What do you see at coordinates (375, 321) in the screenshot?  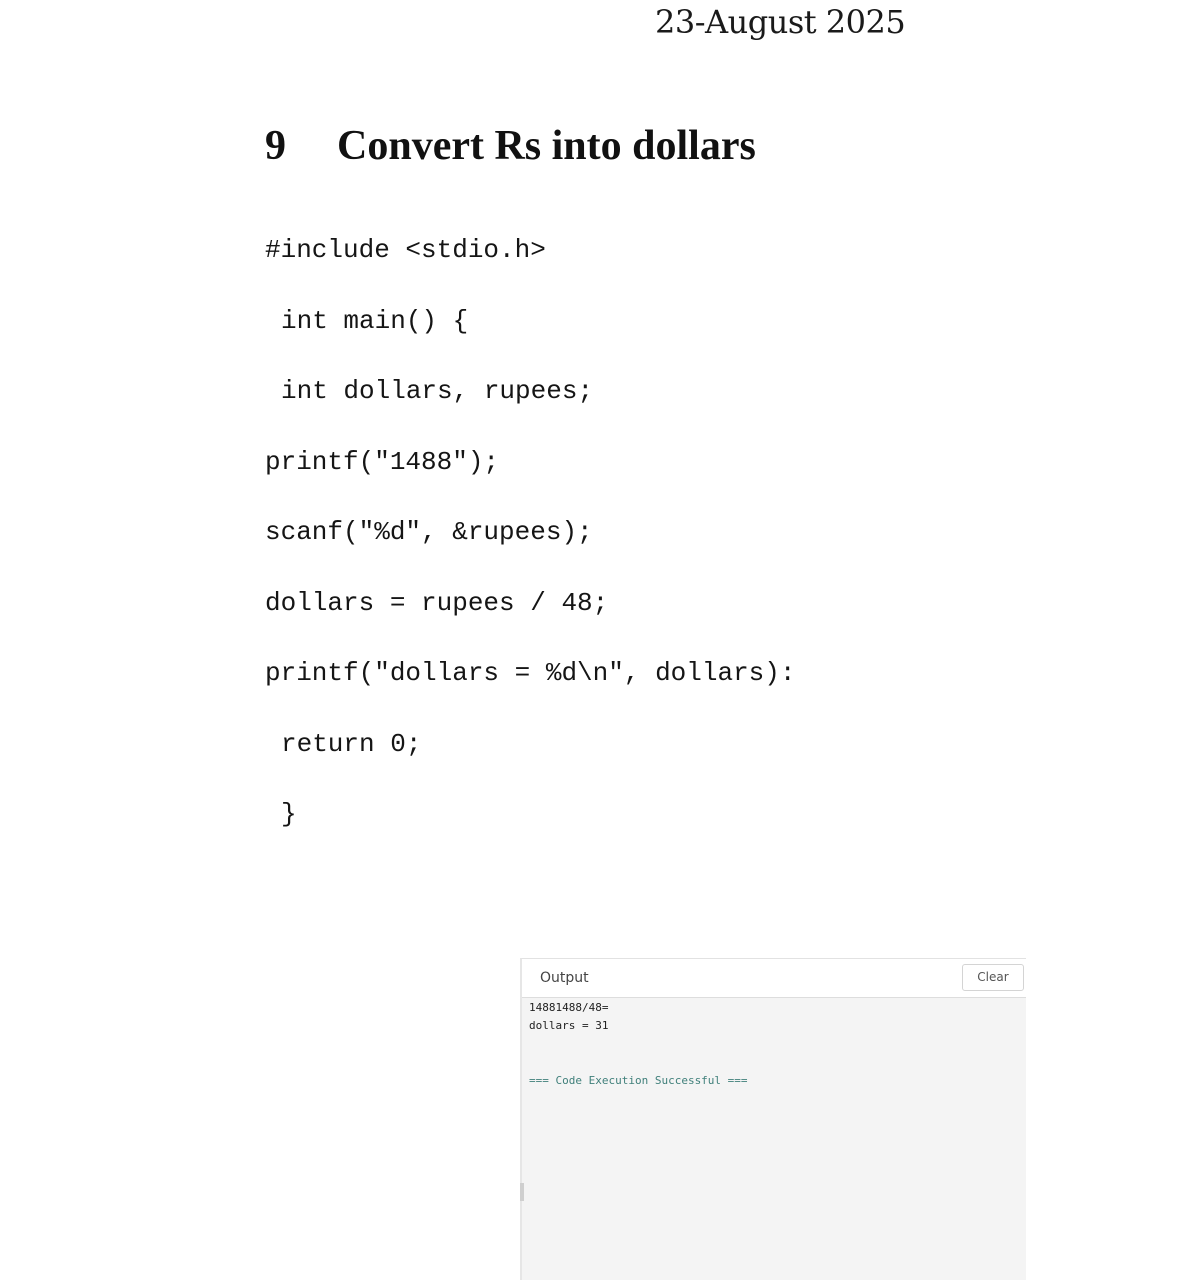 I see `code-line: int main() {` at bounding box center [375, 321].